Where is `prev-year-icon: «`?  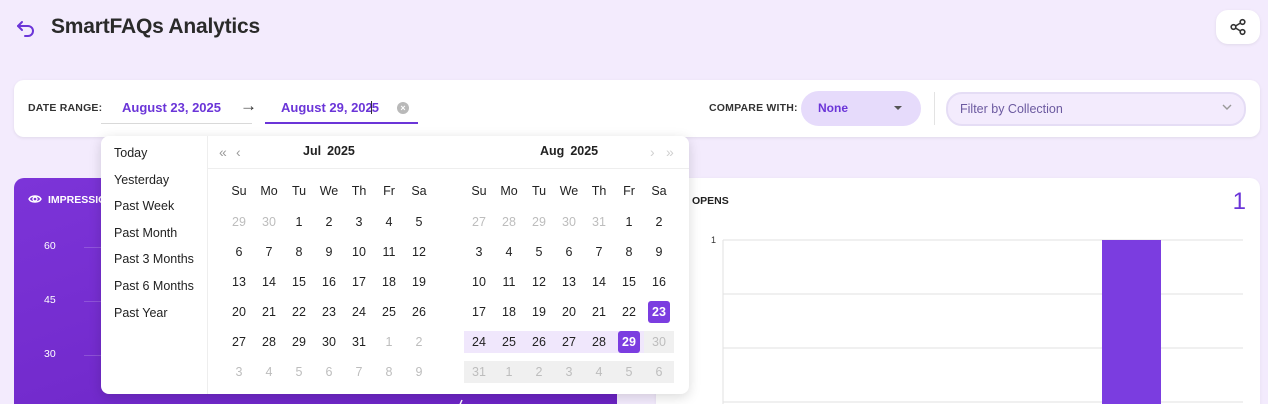 prev-year-icon: « is located at coordinates (223, 152).